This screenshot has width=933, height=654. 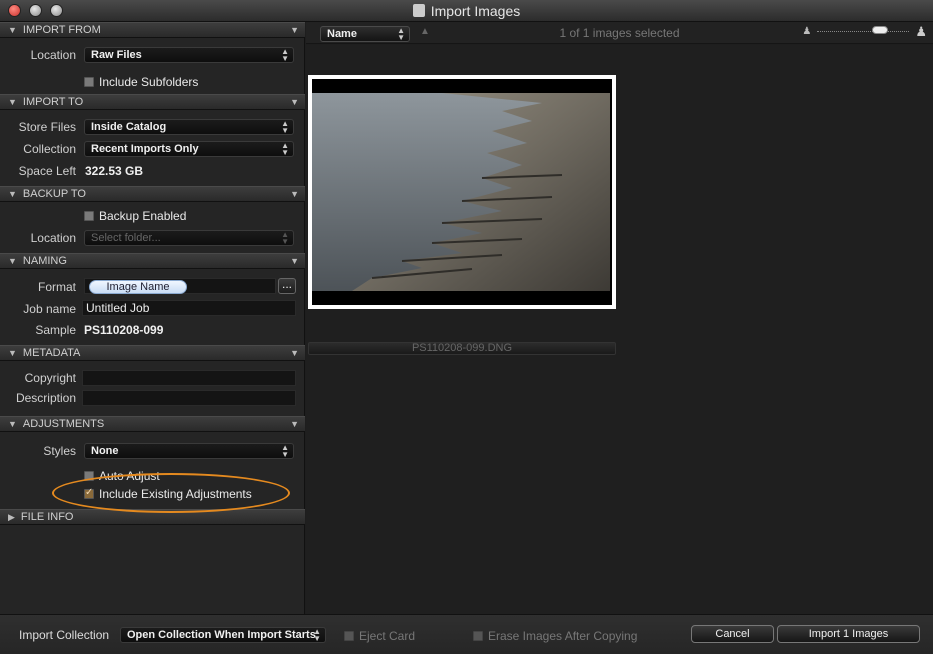 What do you see at coordinates (152, 30) in the screenshot?
I see `section-header-import-from: ▼ IMPORT FROM ▼` at bounding box center [152, 30].